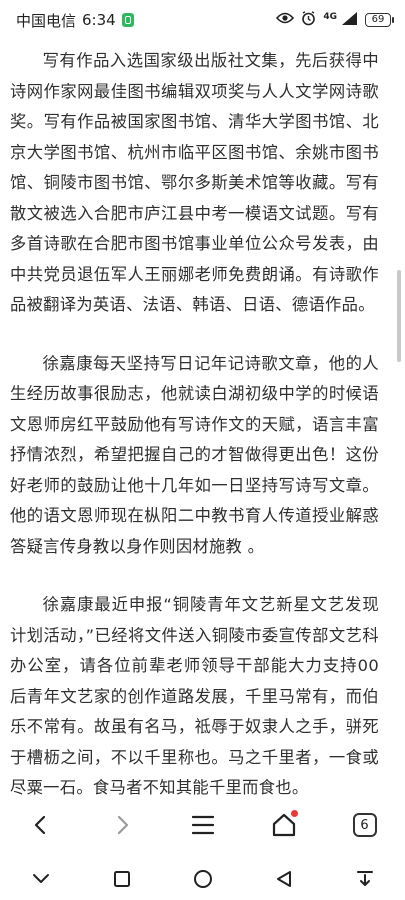  I want to click on square-icon, so click(121, 879).